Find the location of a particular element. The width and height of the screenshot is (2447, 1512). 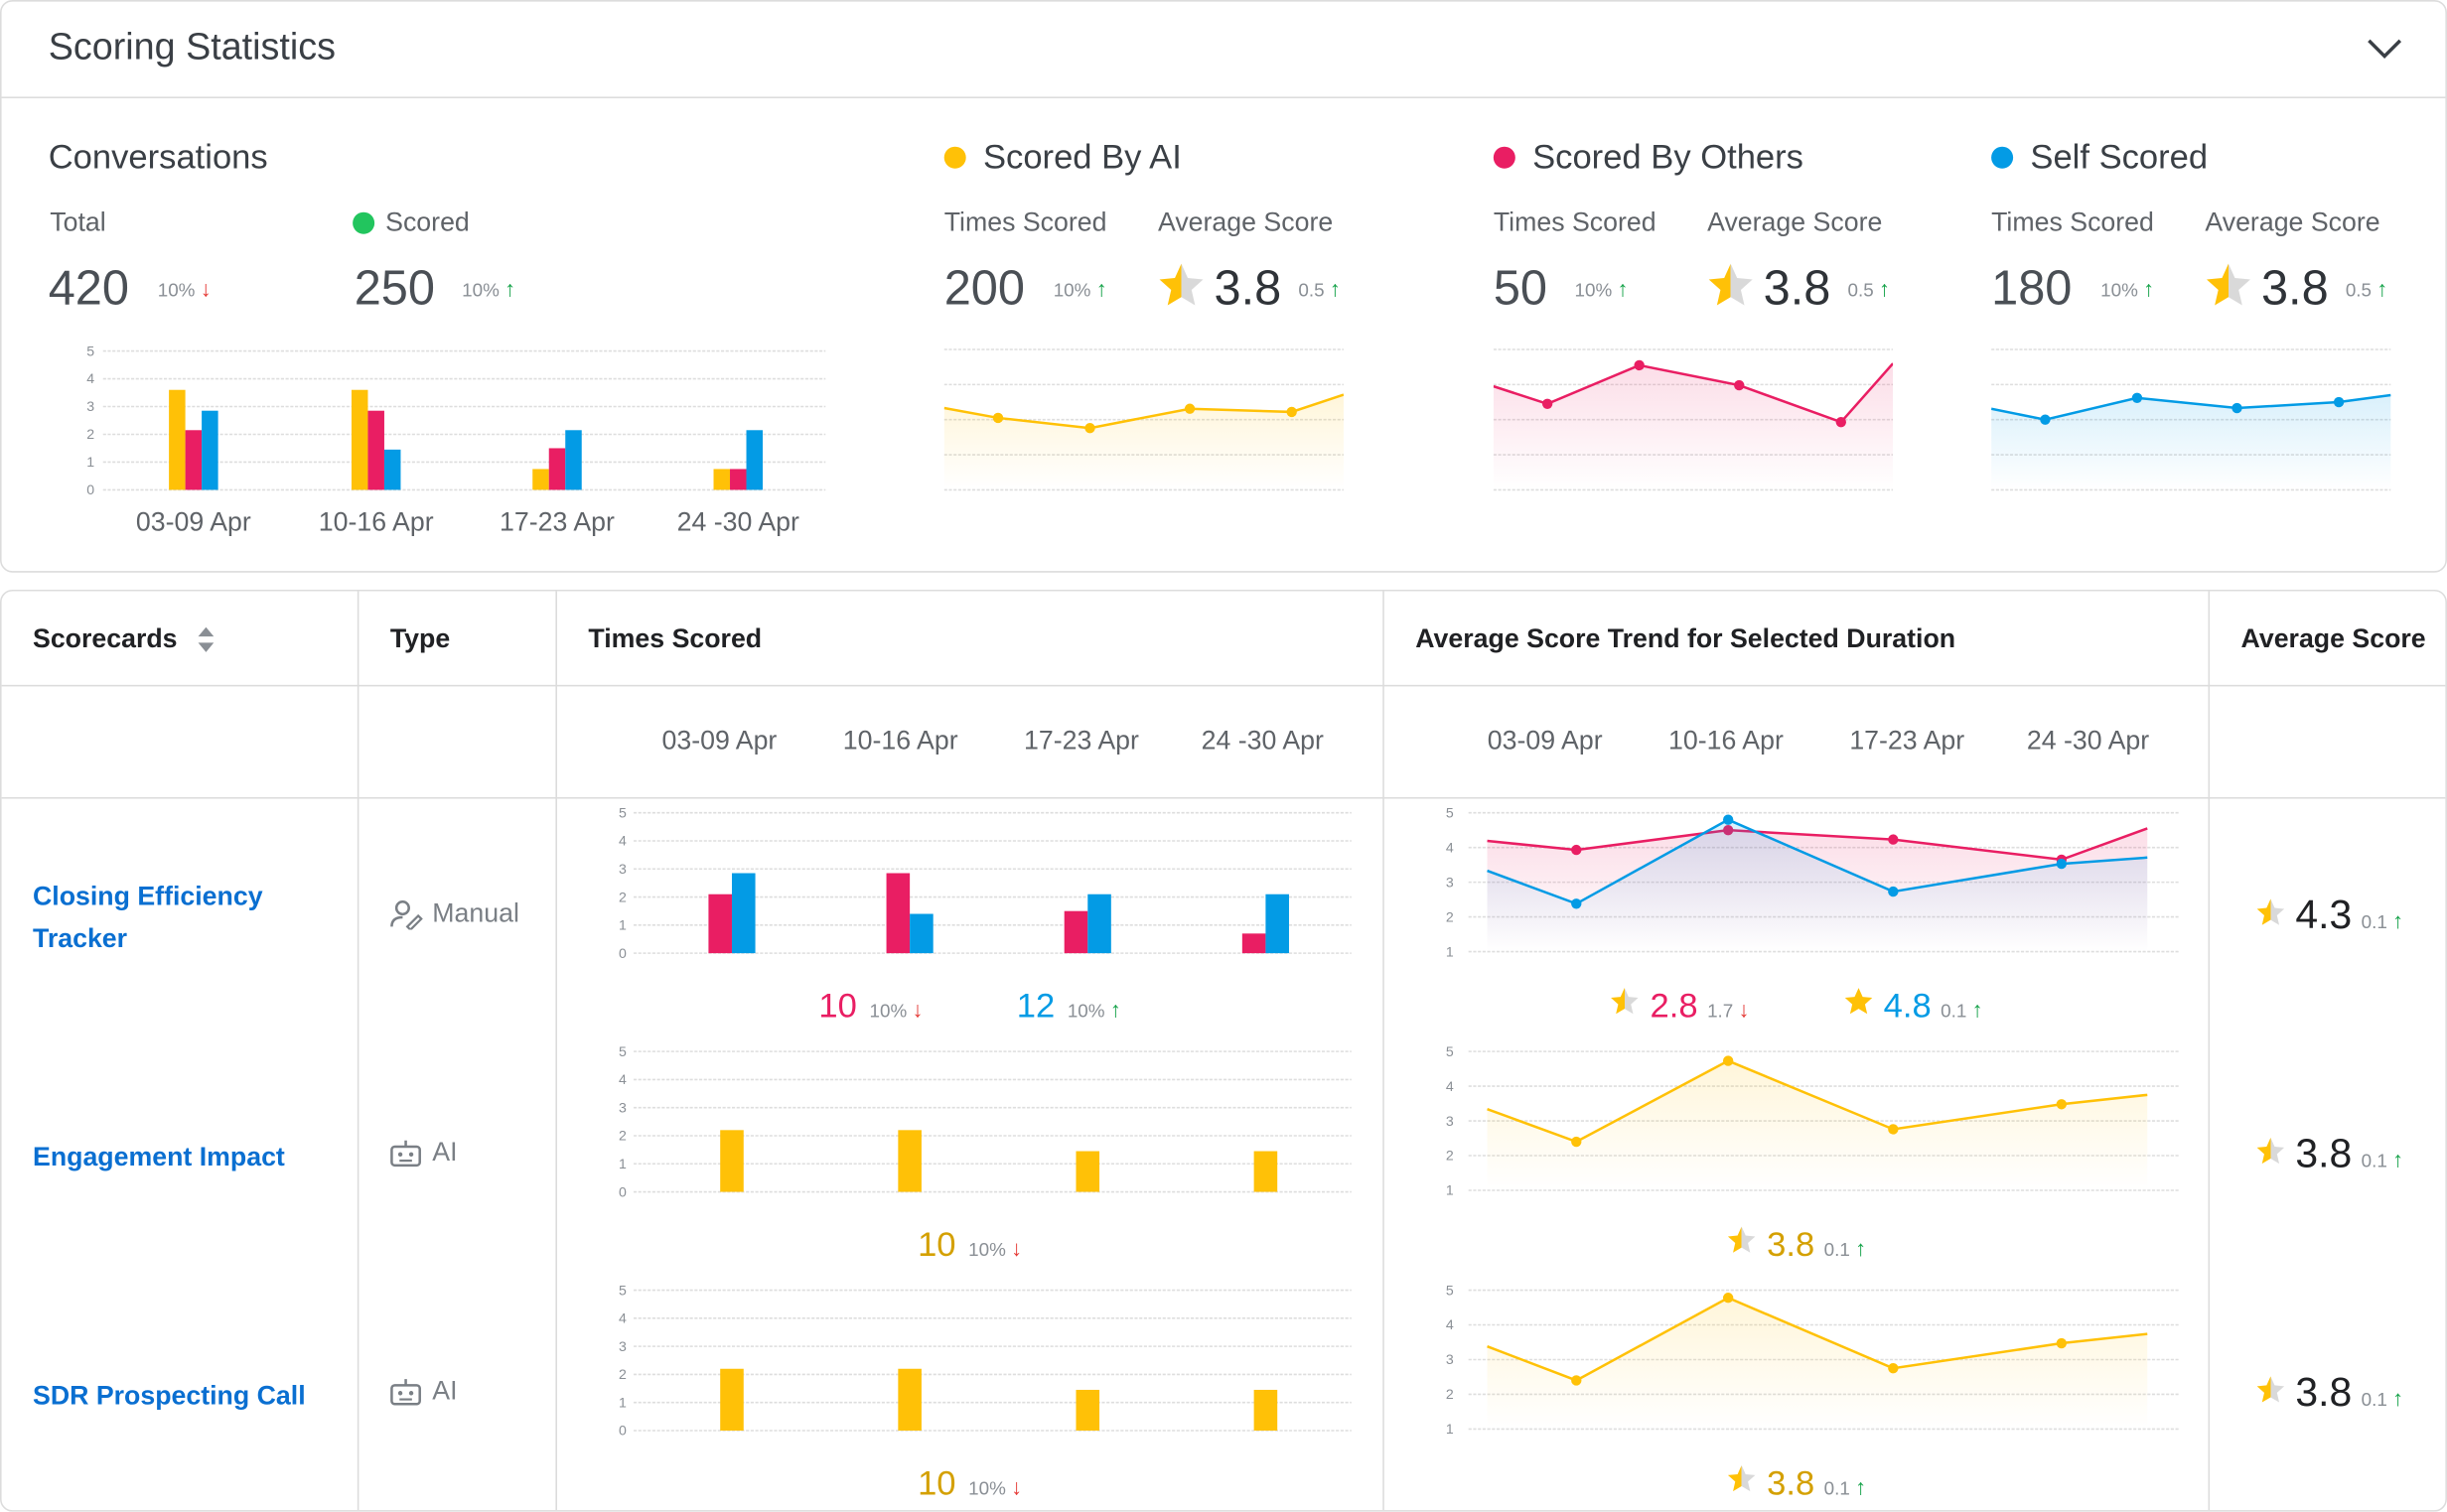

summary-value: 12 is located at coordinates (1036, 1006).